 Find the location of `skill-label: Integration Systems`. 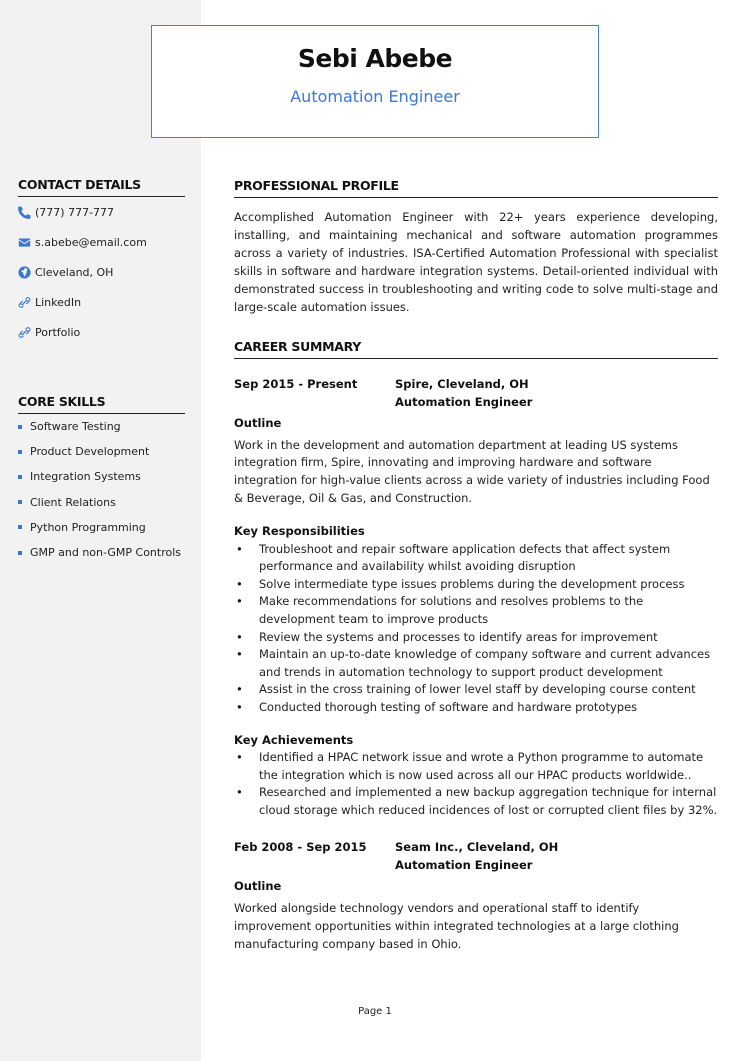

skill-label: Integration Systems is located at coordinates (85, 477).